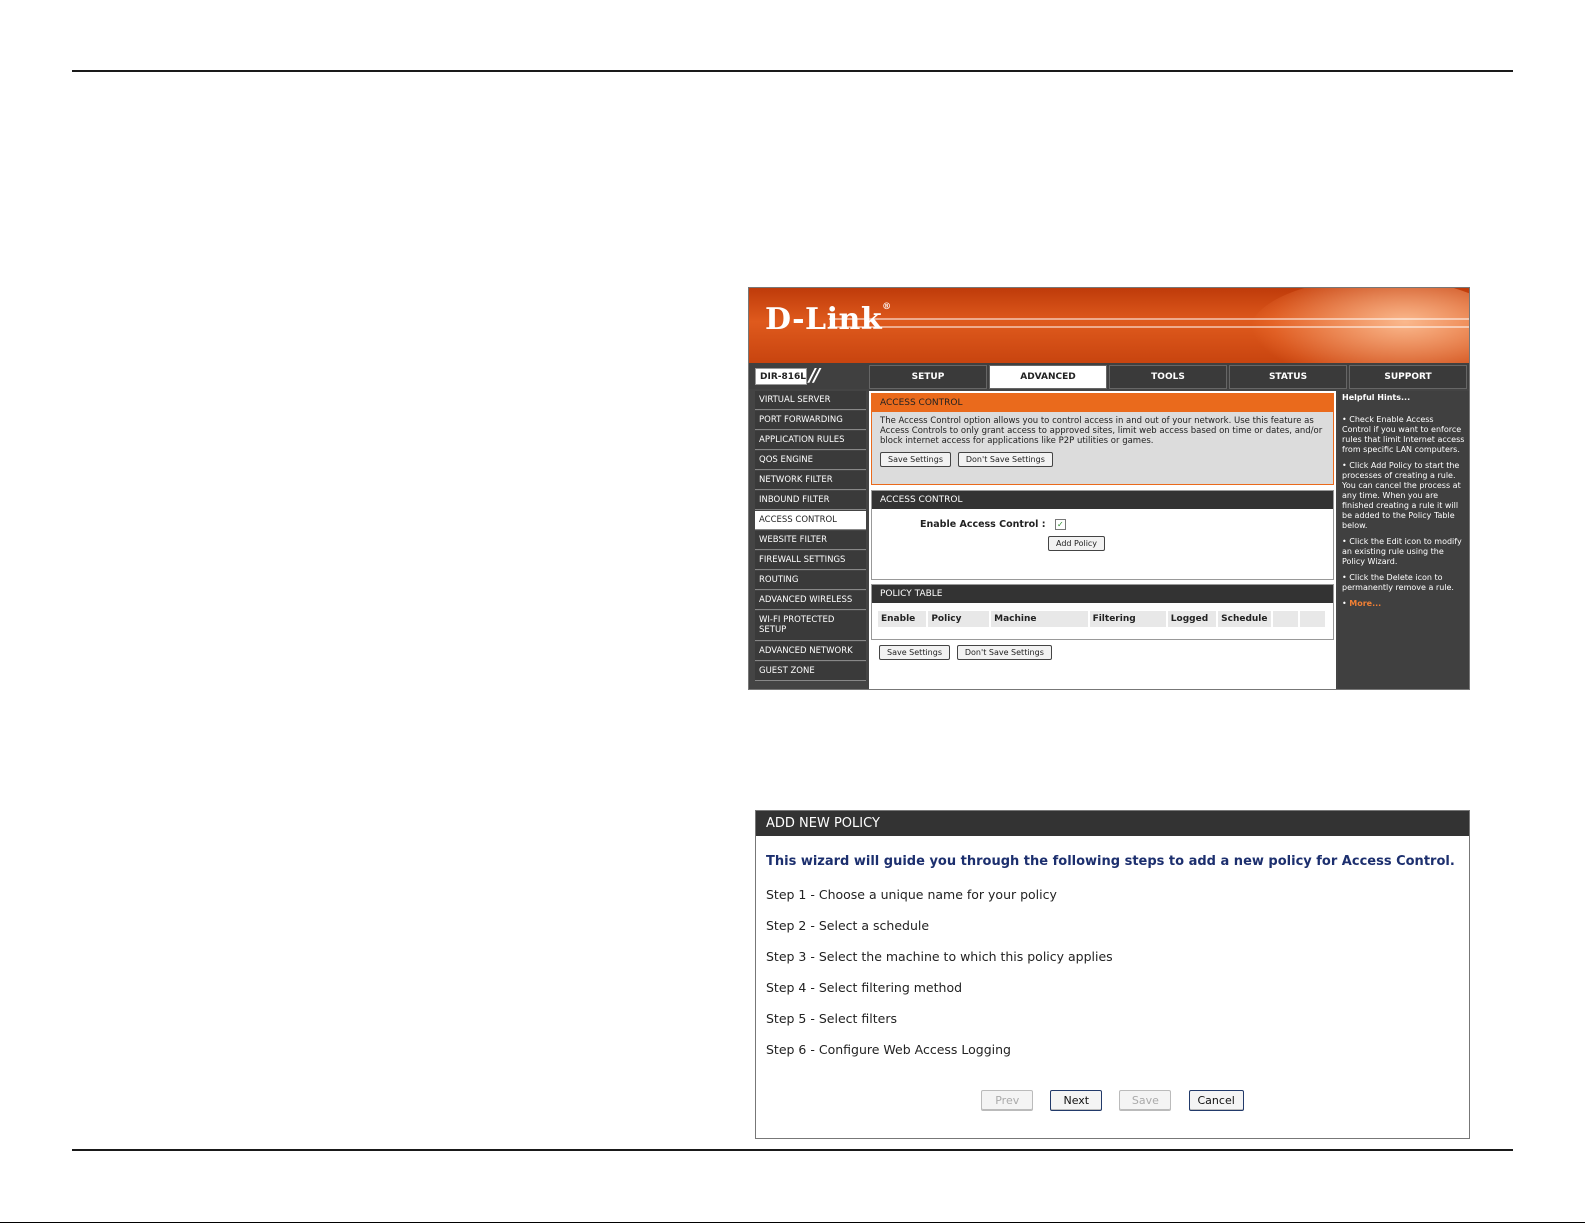  What do you see at coordinates (1102, 519) in the screenshot?
I see `enable-access-control-row: Enable Access Control : ✓` at bounding box center [1102, 519].